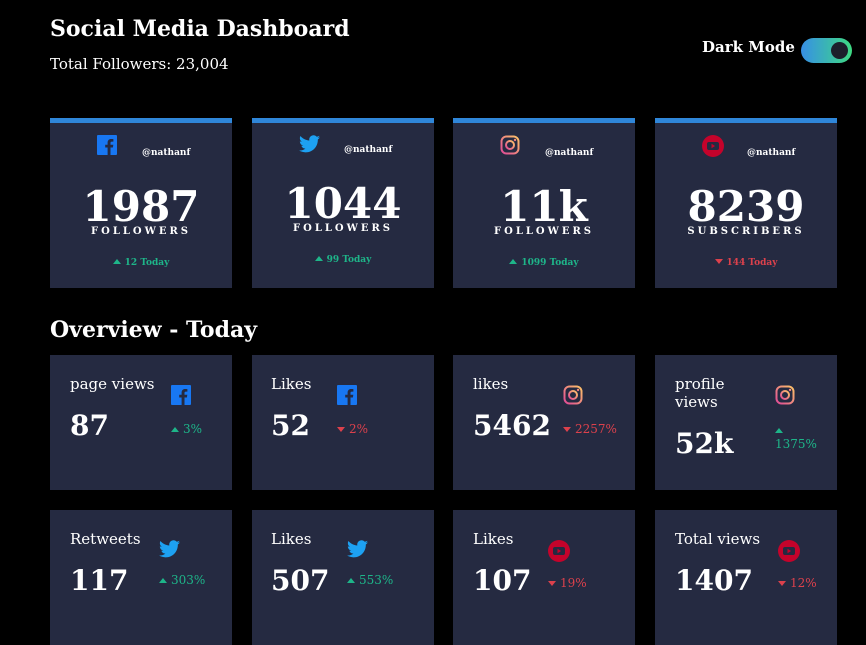  What do you see at coordinates (139, 64) in the screenshot?
I see `total-followers: Total Followers: 23,004` at bounding box center [139, 64].